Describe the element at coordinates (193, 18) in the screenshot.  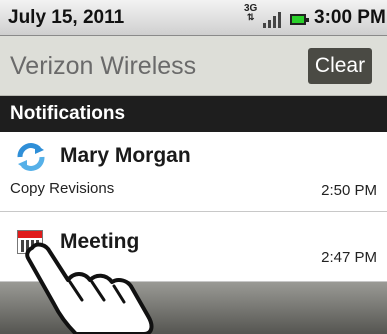
I see `status-bar: July 15, 2011 3G ⇅ 3:00 PM` at that location.